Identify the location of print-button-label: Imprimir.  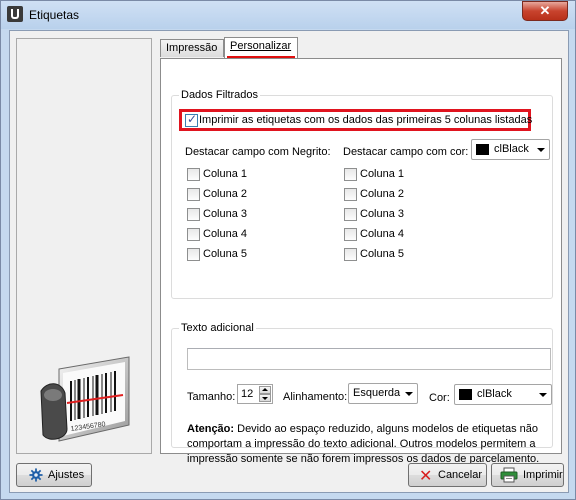
(543, 475).